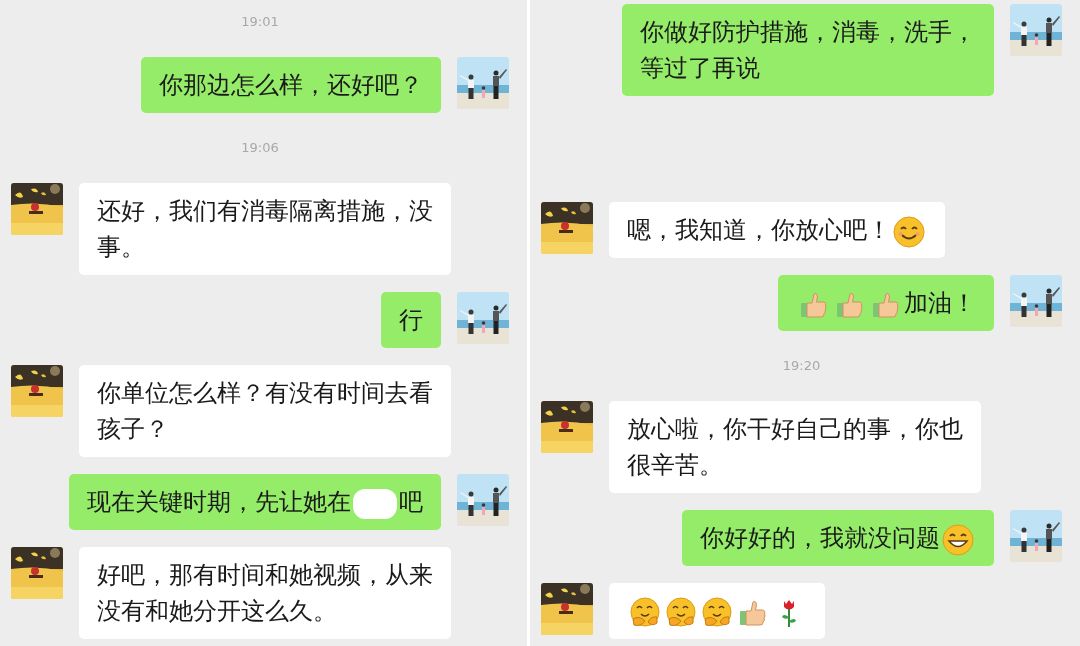  I want to click on grinning-face-icon, so click(958, 539).